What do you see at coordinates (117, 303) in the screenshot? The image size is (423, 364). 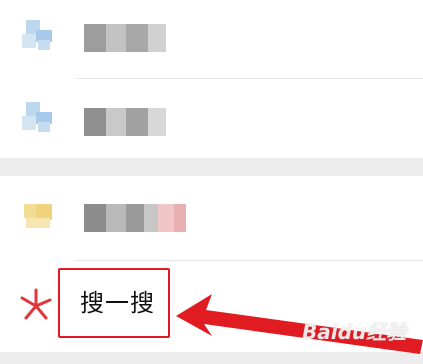 I see `search-label: 搜一搜` at bounding box center [117, 303].